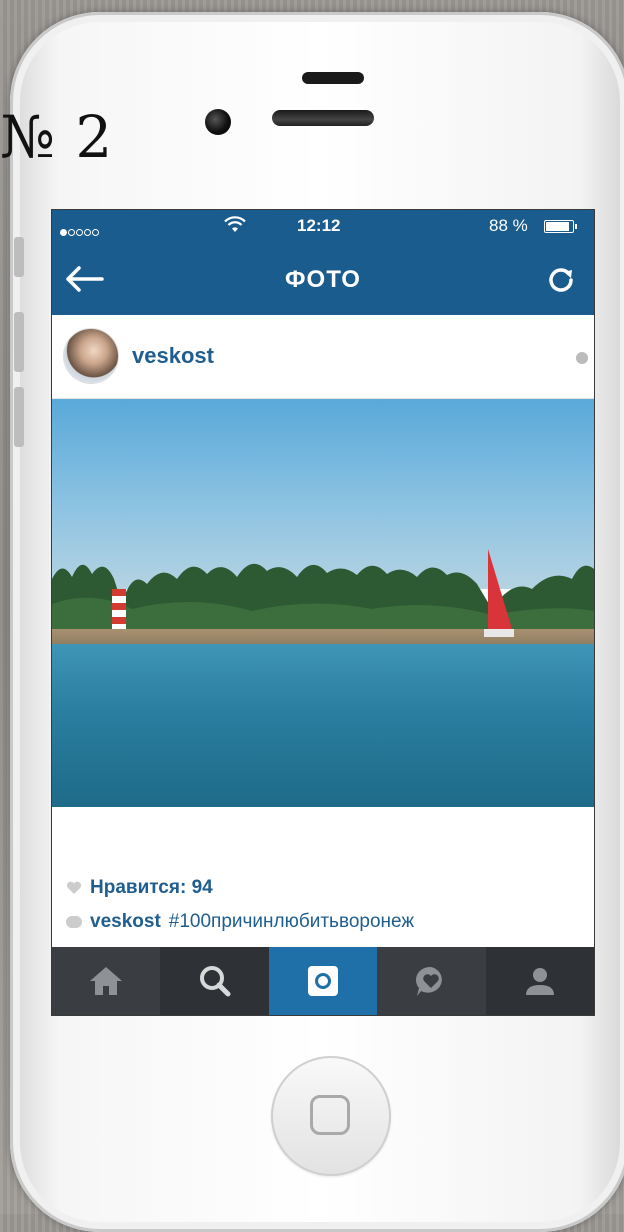  Describe the element at coordinates (508, 225) in the screenshot. I see `battery-percent: 88 %` at that location.